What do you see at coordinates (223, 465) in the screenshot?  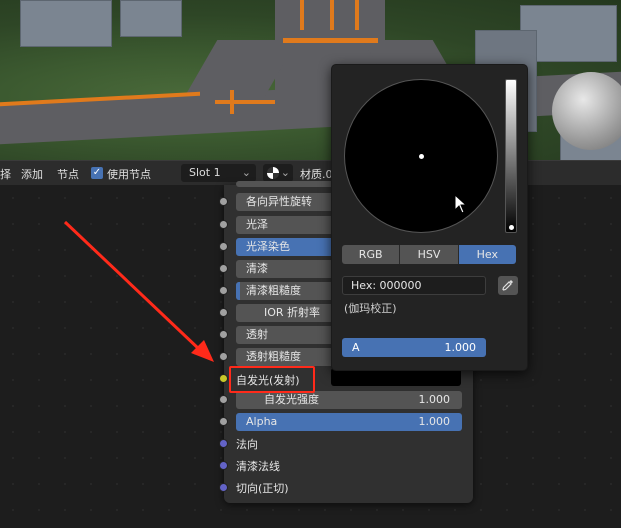 I see `clearcoat-normal-socket` at bounding box center [223, 465].